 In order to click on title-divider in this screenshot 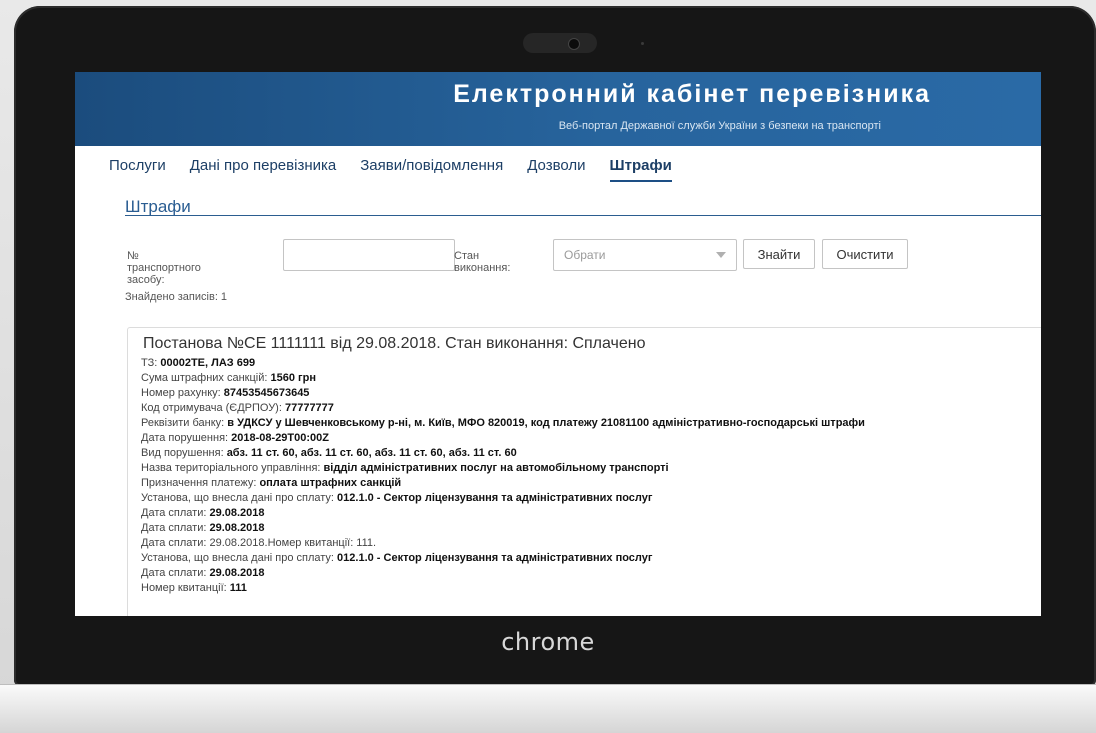, I will do `click(583, 215)`.